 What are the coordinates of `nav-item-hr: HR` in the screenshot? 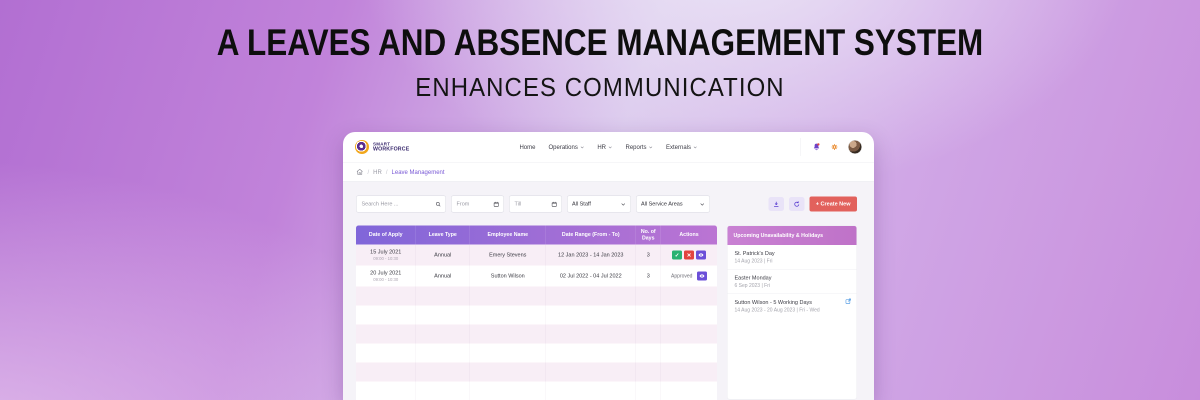 It's located at (604, 147).